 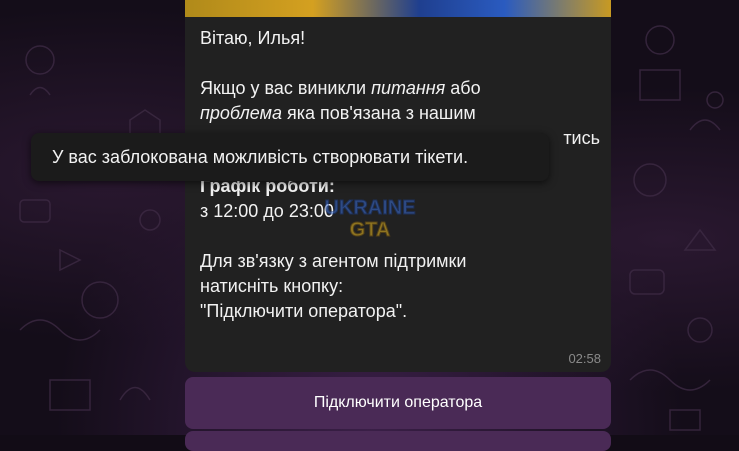 I want to click on contact-line-2: натисніть кнопку:, so click(x=272, y=286).